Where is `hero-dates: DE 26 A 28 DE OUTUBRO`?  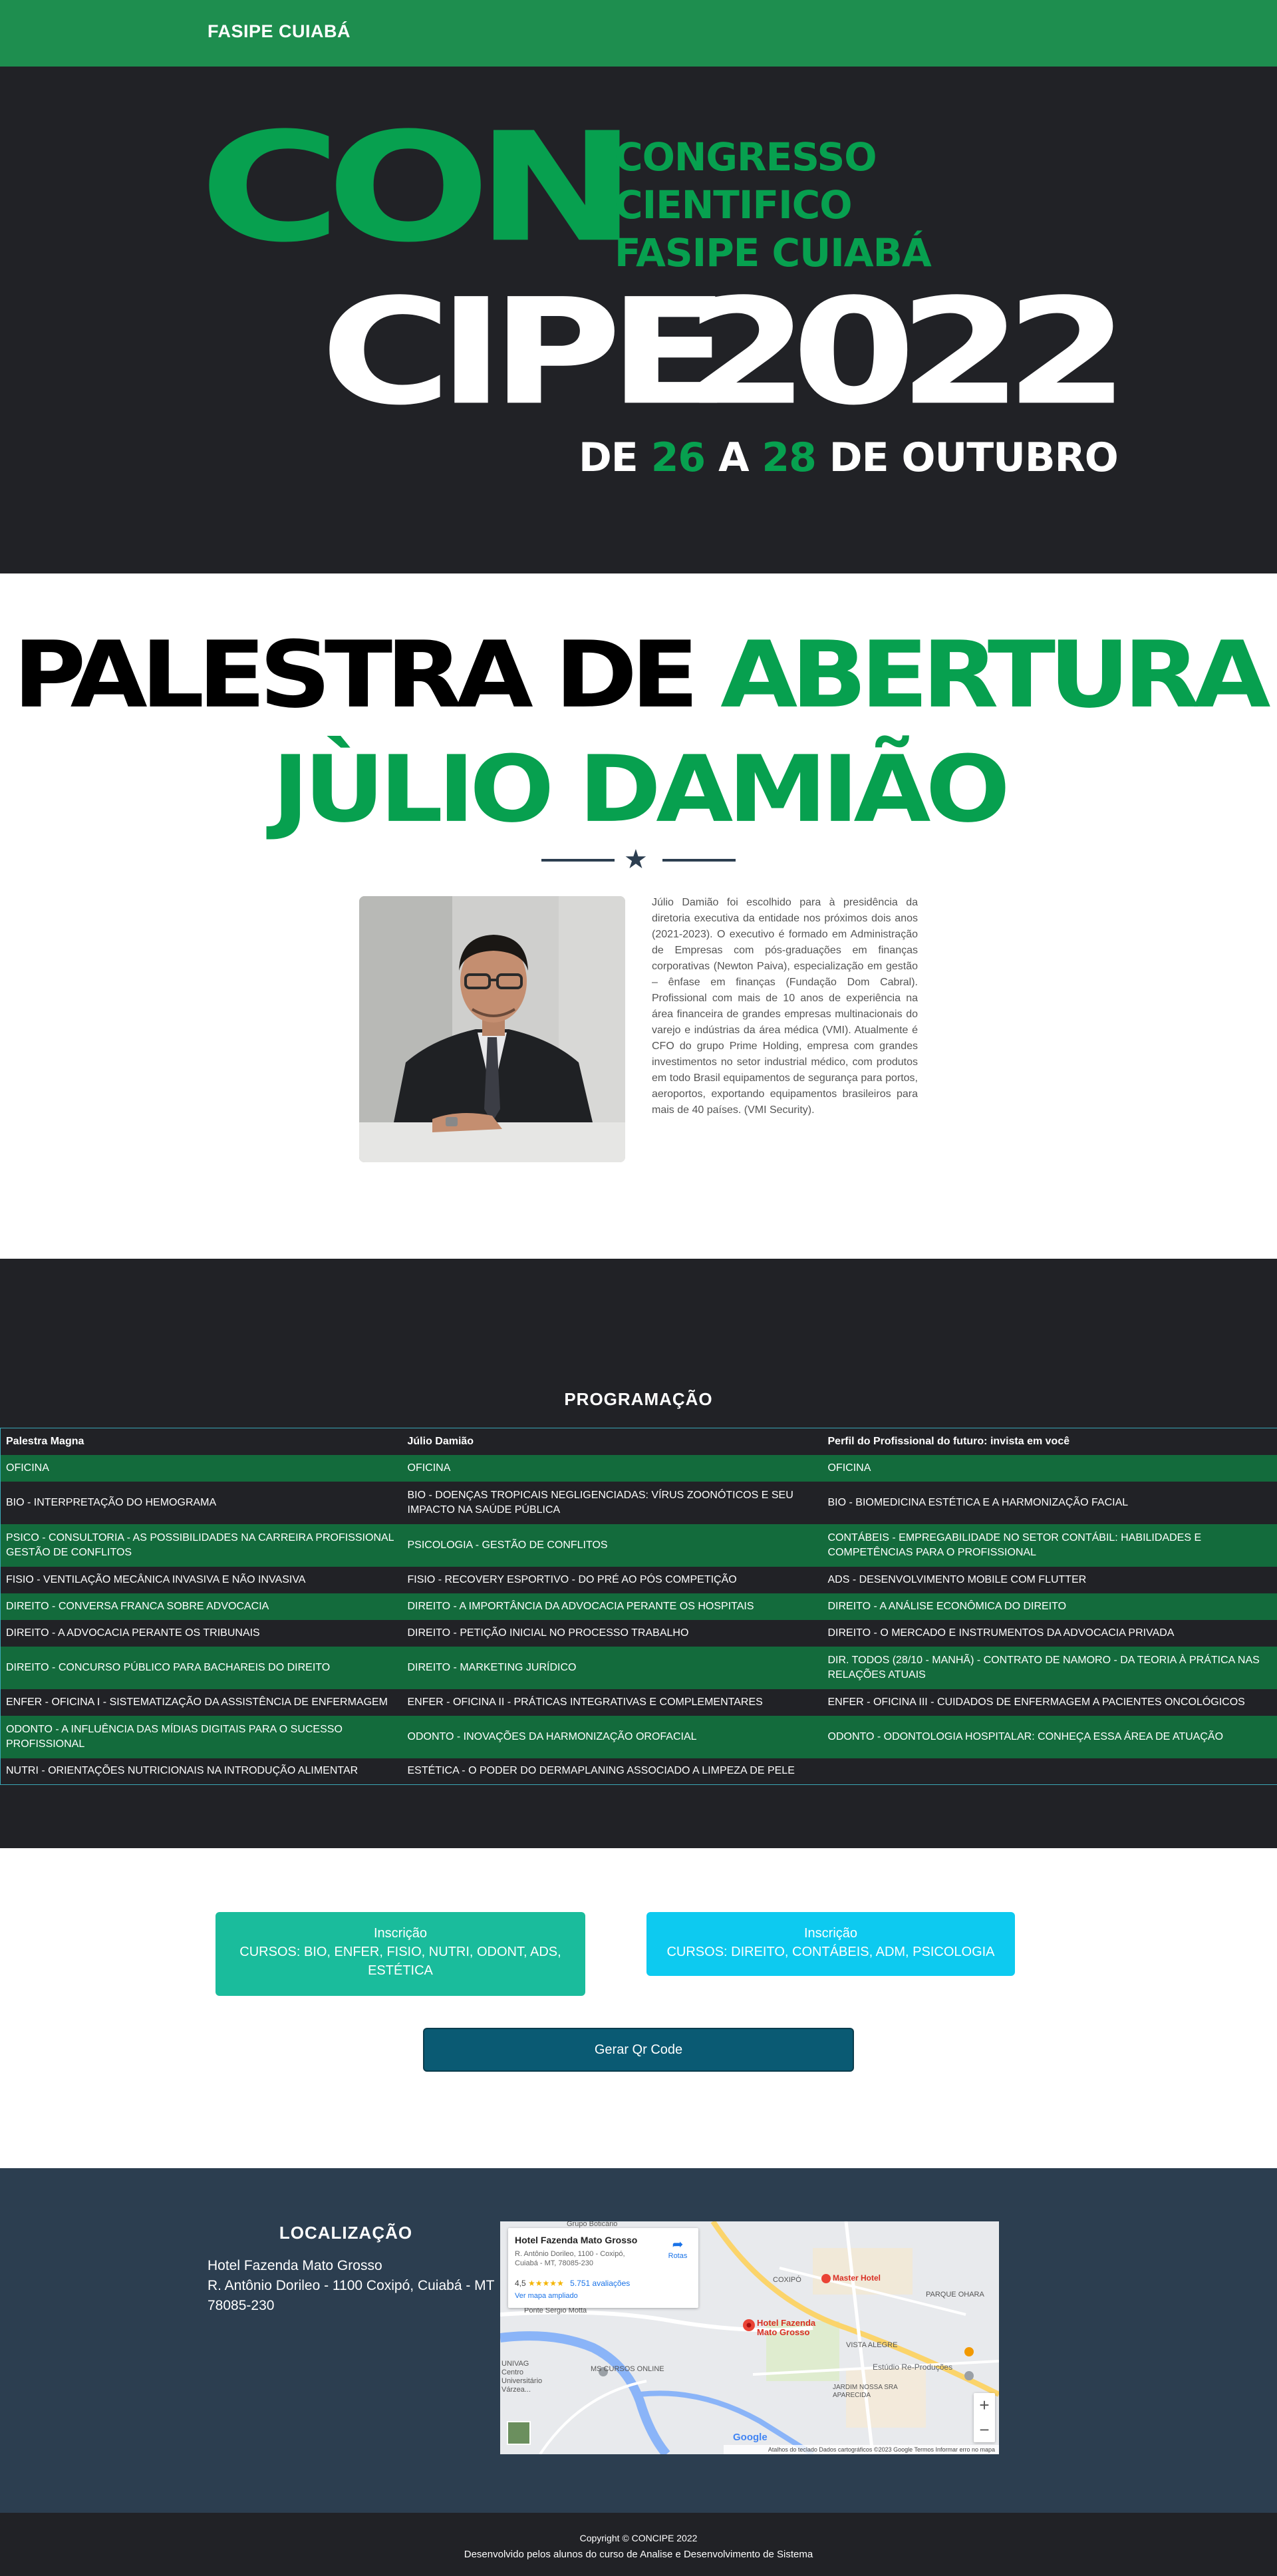 hero-dates: DE 26 A 28 DE OUTUBRO is located at coordinates (849, 458).